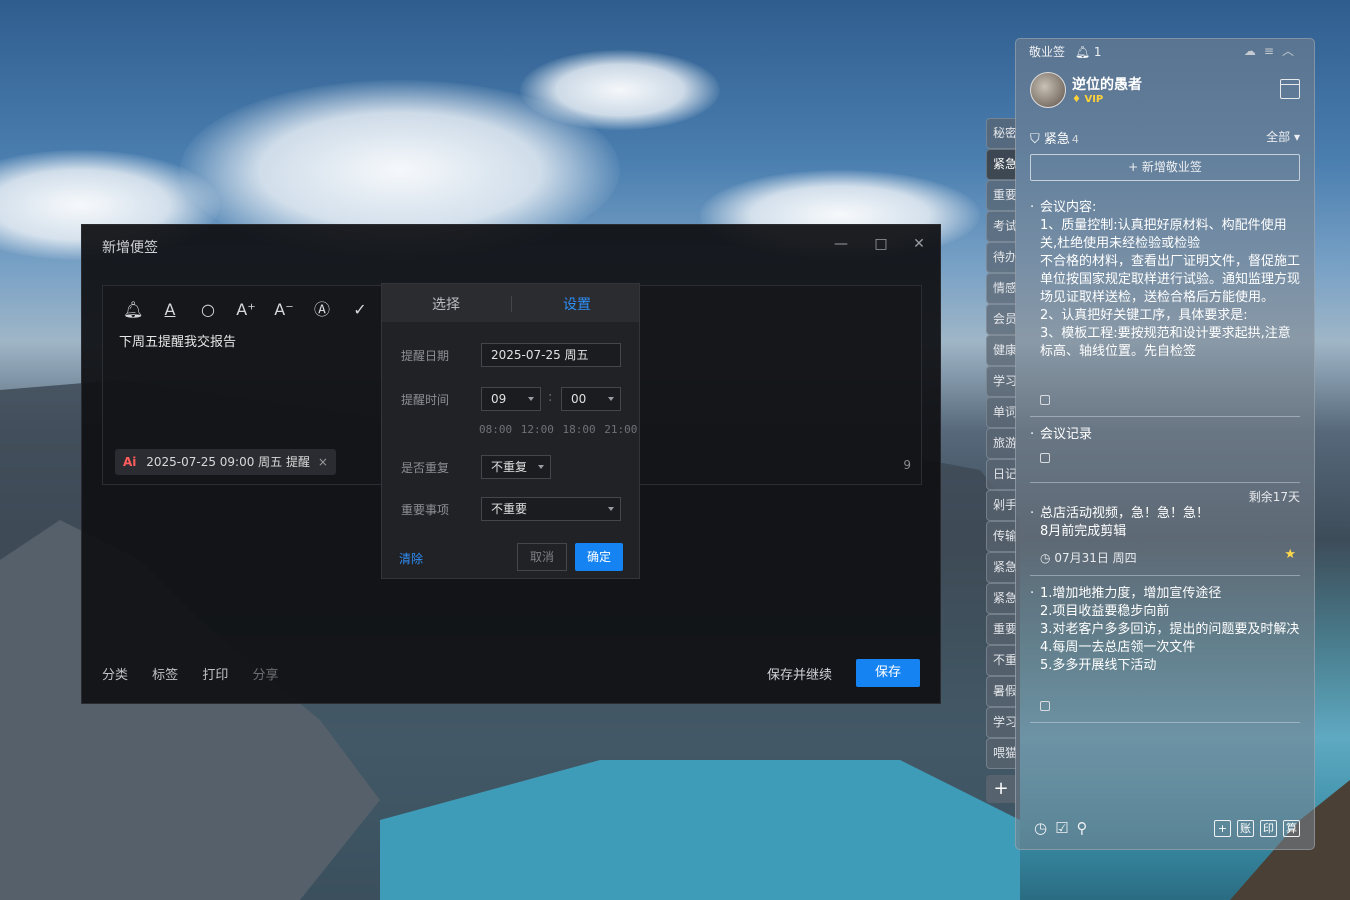 This screenshot has width=1350, height=900. I want to click on side-tab: 日记, so click(1001, 474).